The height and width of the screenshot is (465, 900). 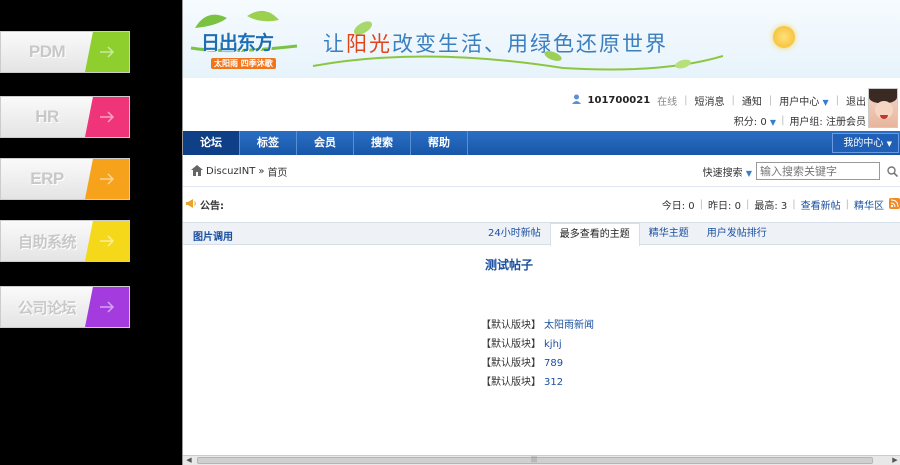 What do you see at coordinates (47, 51) in the screenshot?
I see `sidebar-tile-label: PDM` at bounding box center [47, 51].